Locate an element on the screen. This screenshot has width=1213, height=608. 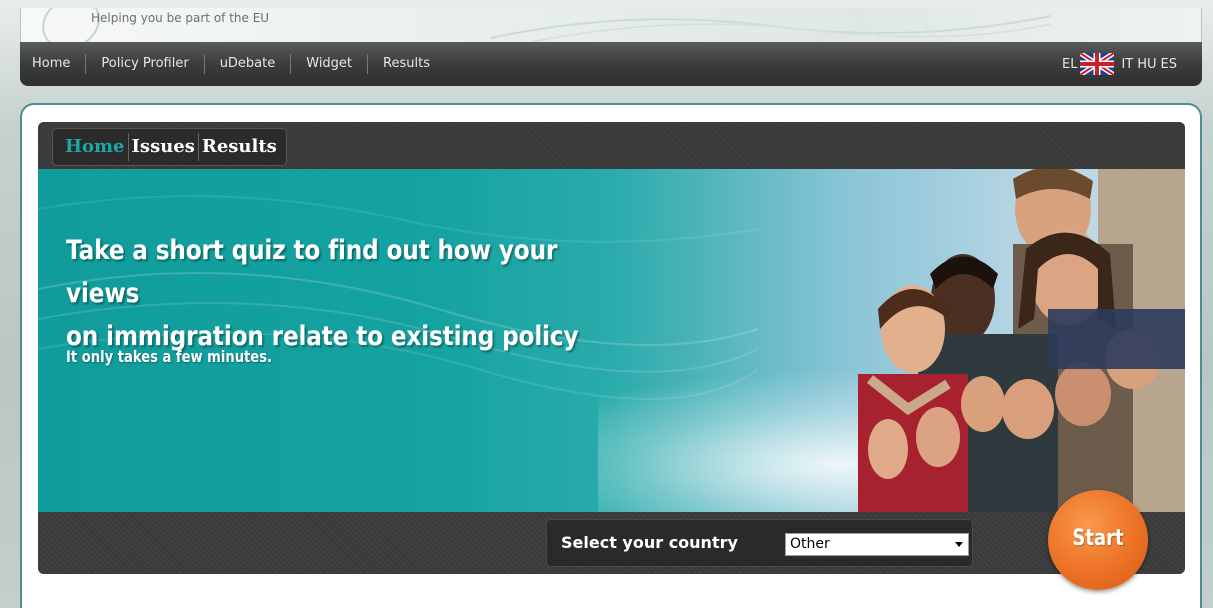
widget-tabs: Home Issues Results is located at coordinates (169, 147).